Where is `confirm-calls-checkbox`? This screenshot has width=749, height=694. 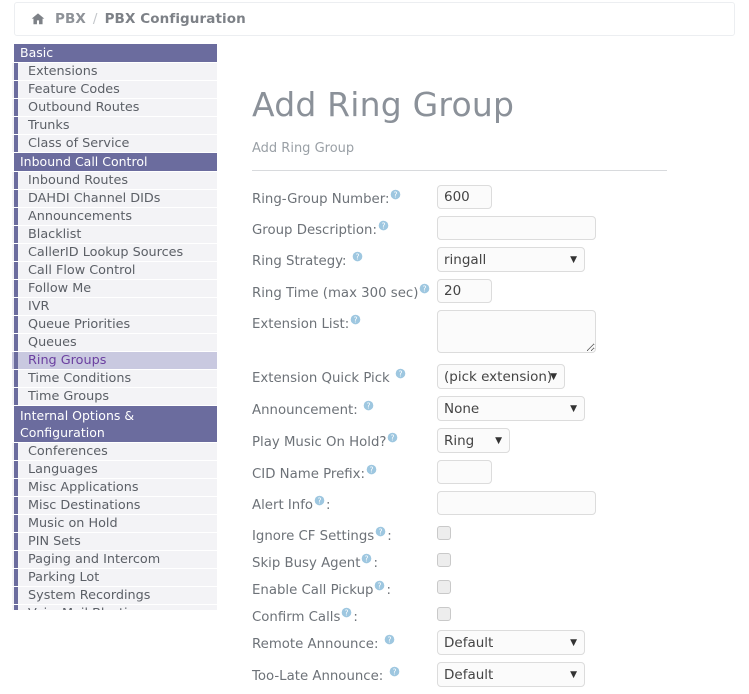
confirm-calls-checkbox is located at coordinates (444, 614).